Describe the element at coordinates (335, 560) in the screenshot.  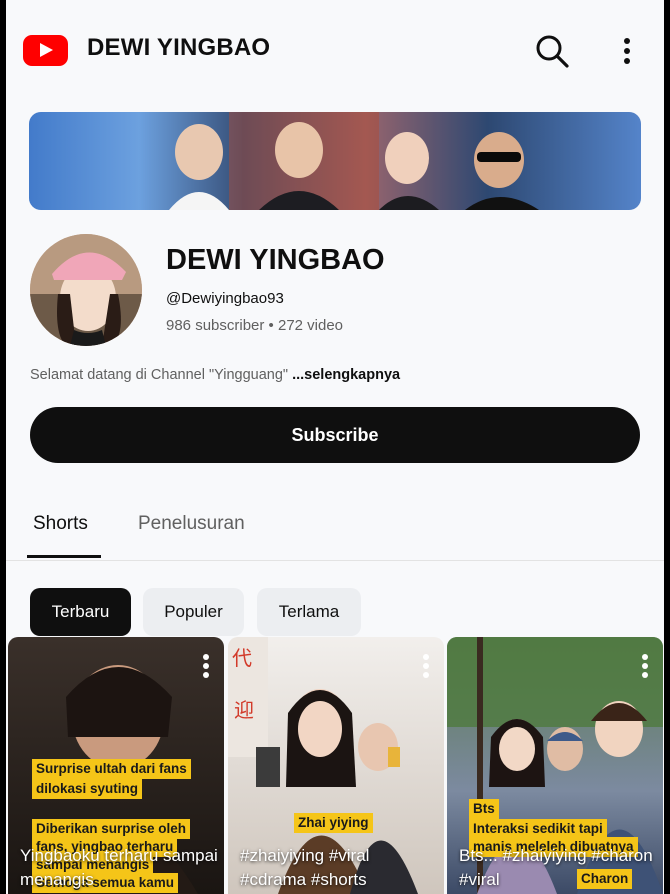
I see `tab-divider` at that location.